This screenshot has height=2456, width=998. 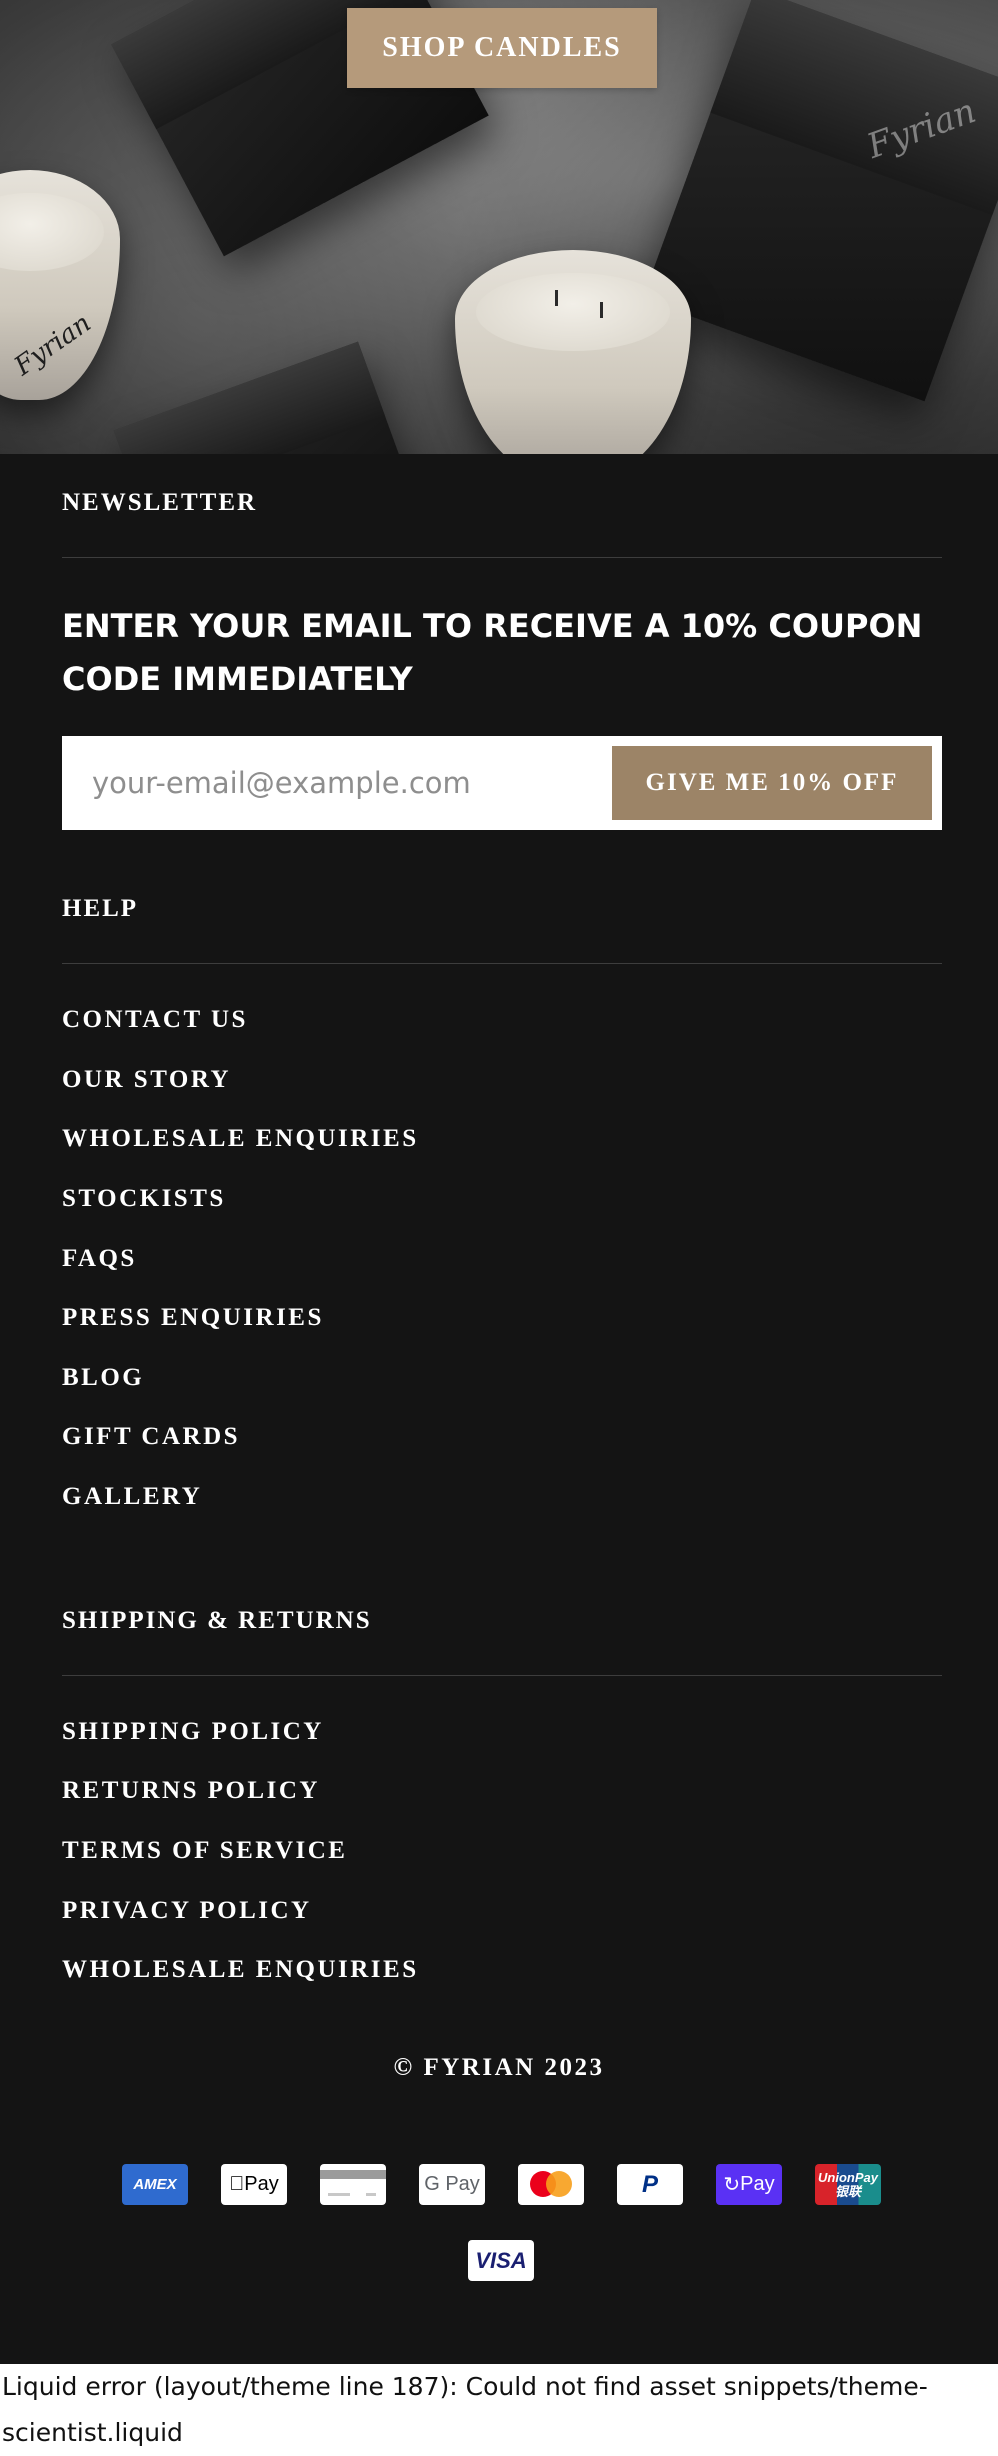 What do you see at coordinates (193, 1732) in the screenshot?
I see `footer-link-shipping-policy: SHIPPING POLICY` at bounding box center [193, 1732].